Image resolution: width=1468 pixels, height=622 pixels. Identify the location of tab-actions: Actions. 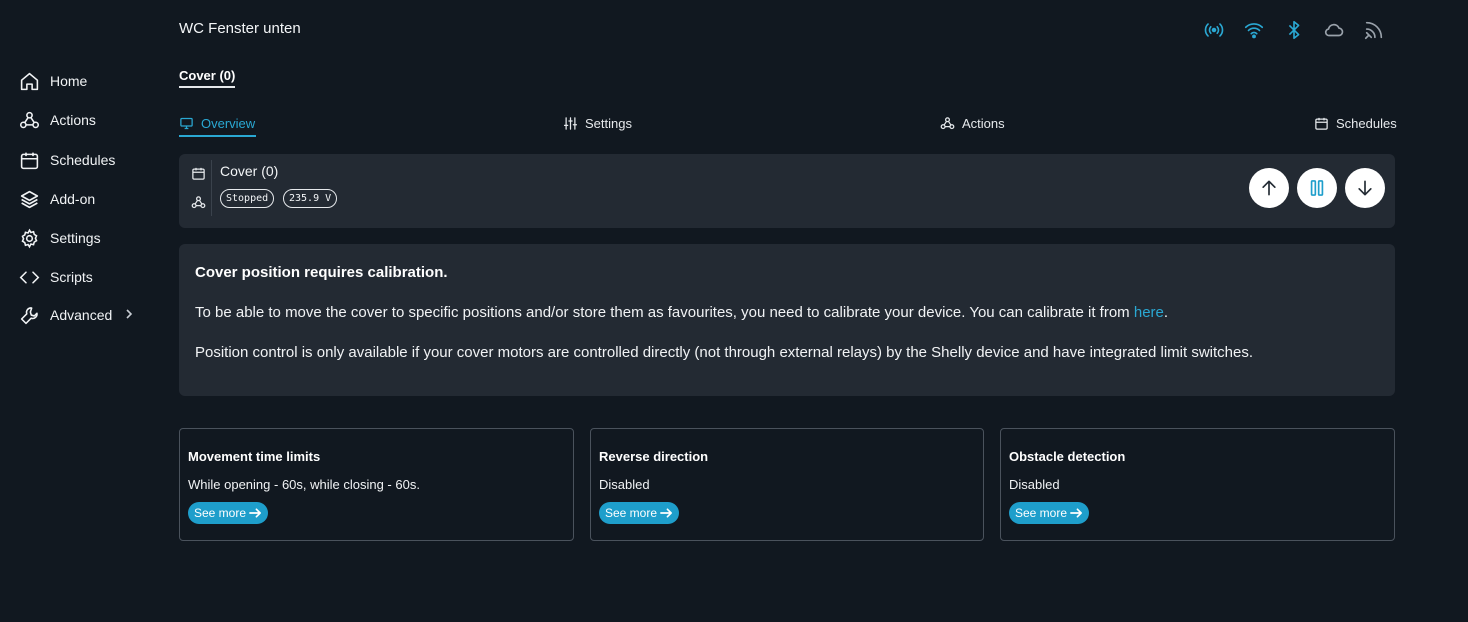
(972, 123).